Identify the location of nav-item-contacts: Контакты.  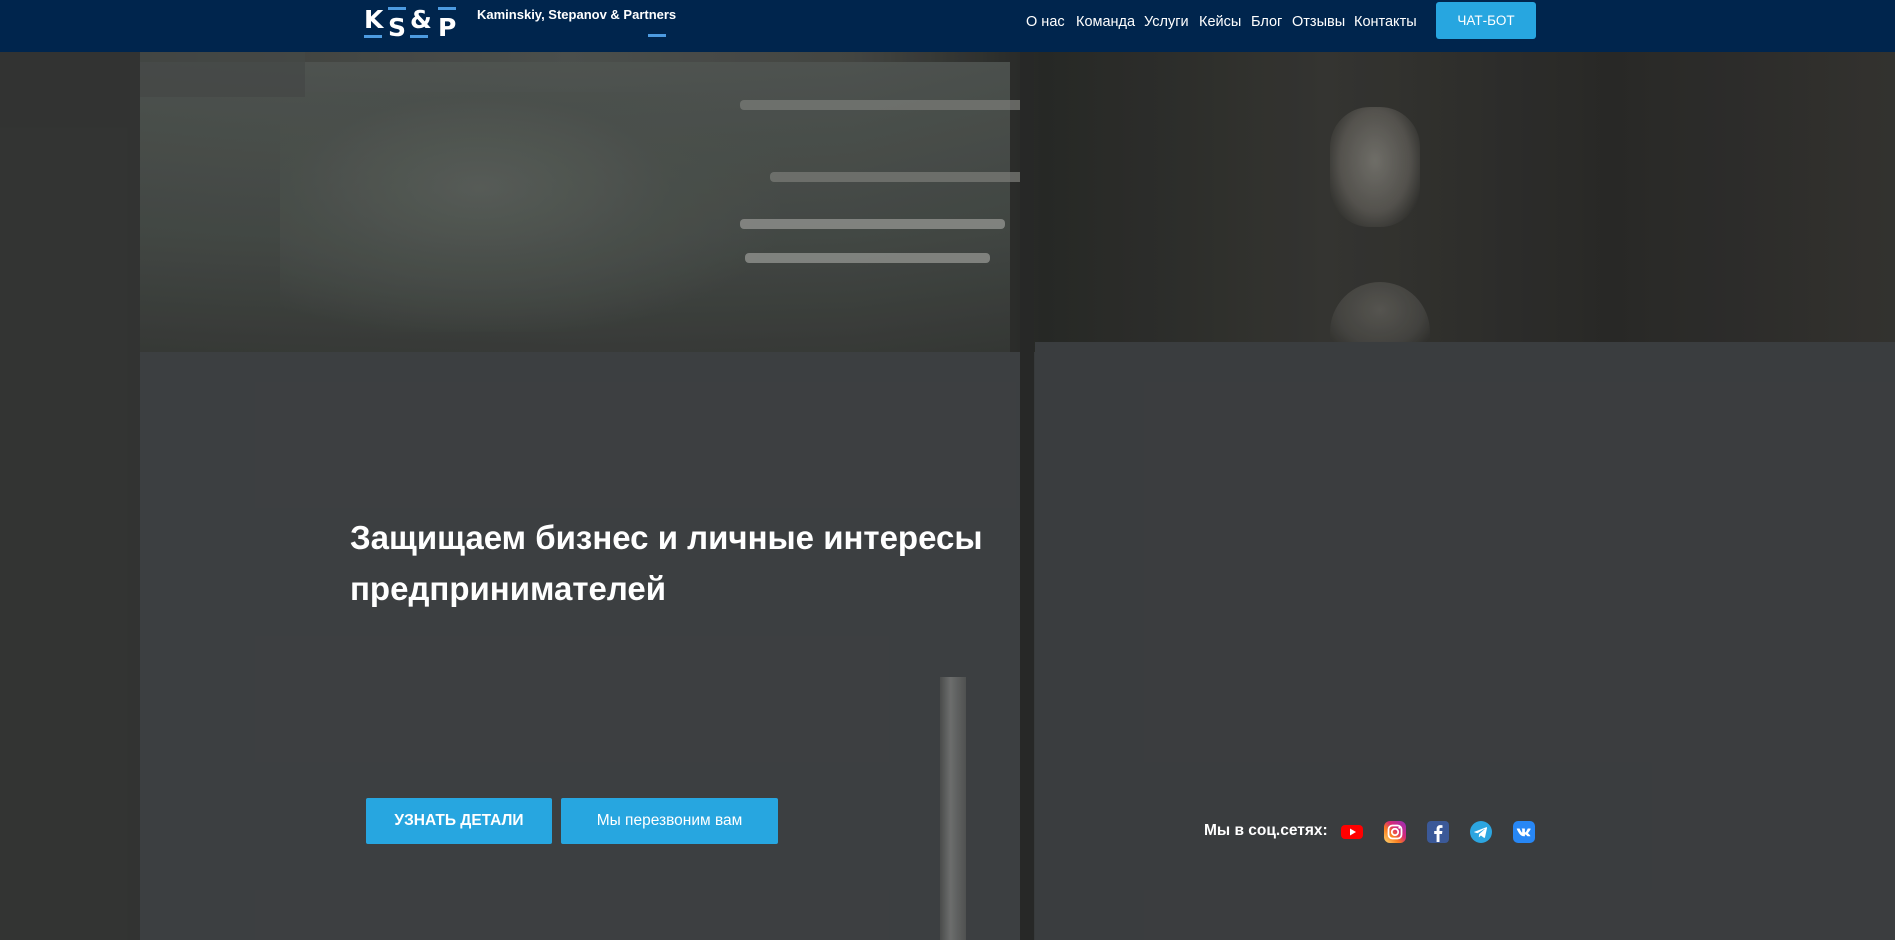
(1385, 22).